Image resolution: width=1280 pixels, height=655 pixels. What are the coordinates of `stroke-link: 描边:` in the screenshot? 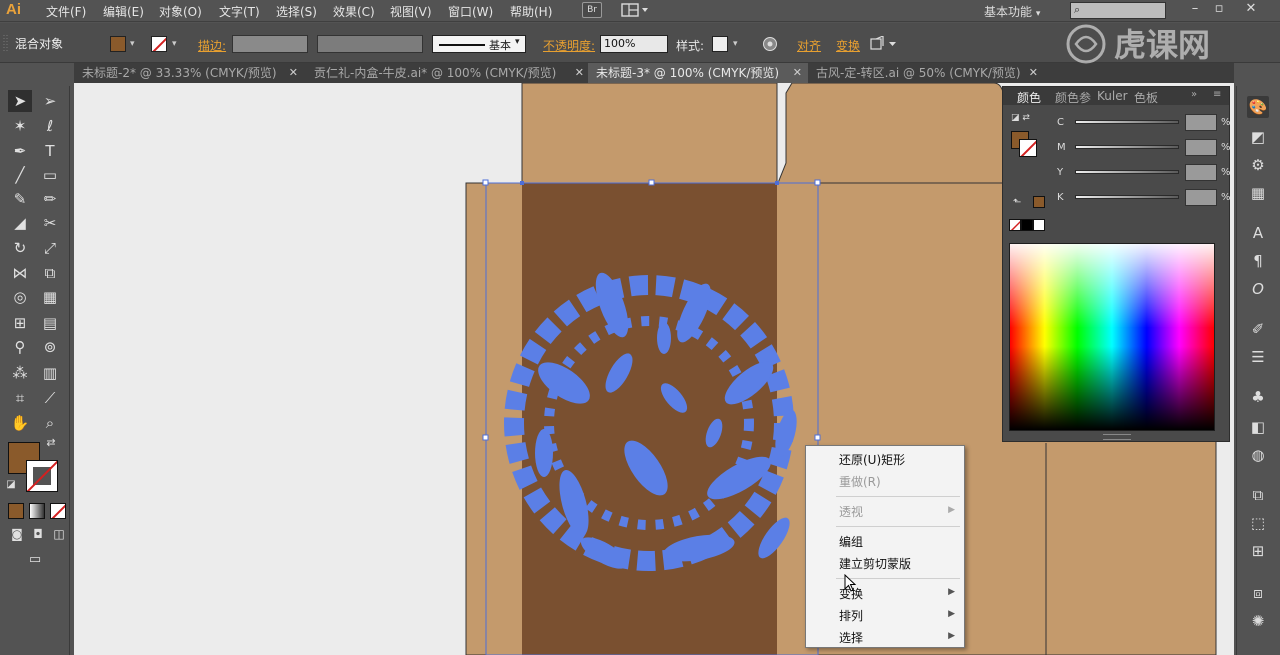 It's located at (212, 45).